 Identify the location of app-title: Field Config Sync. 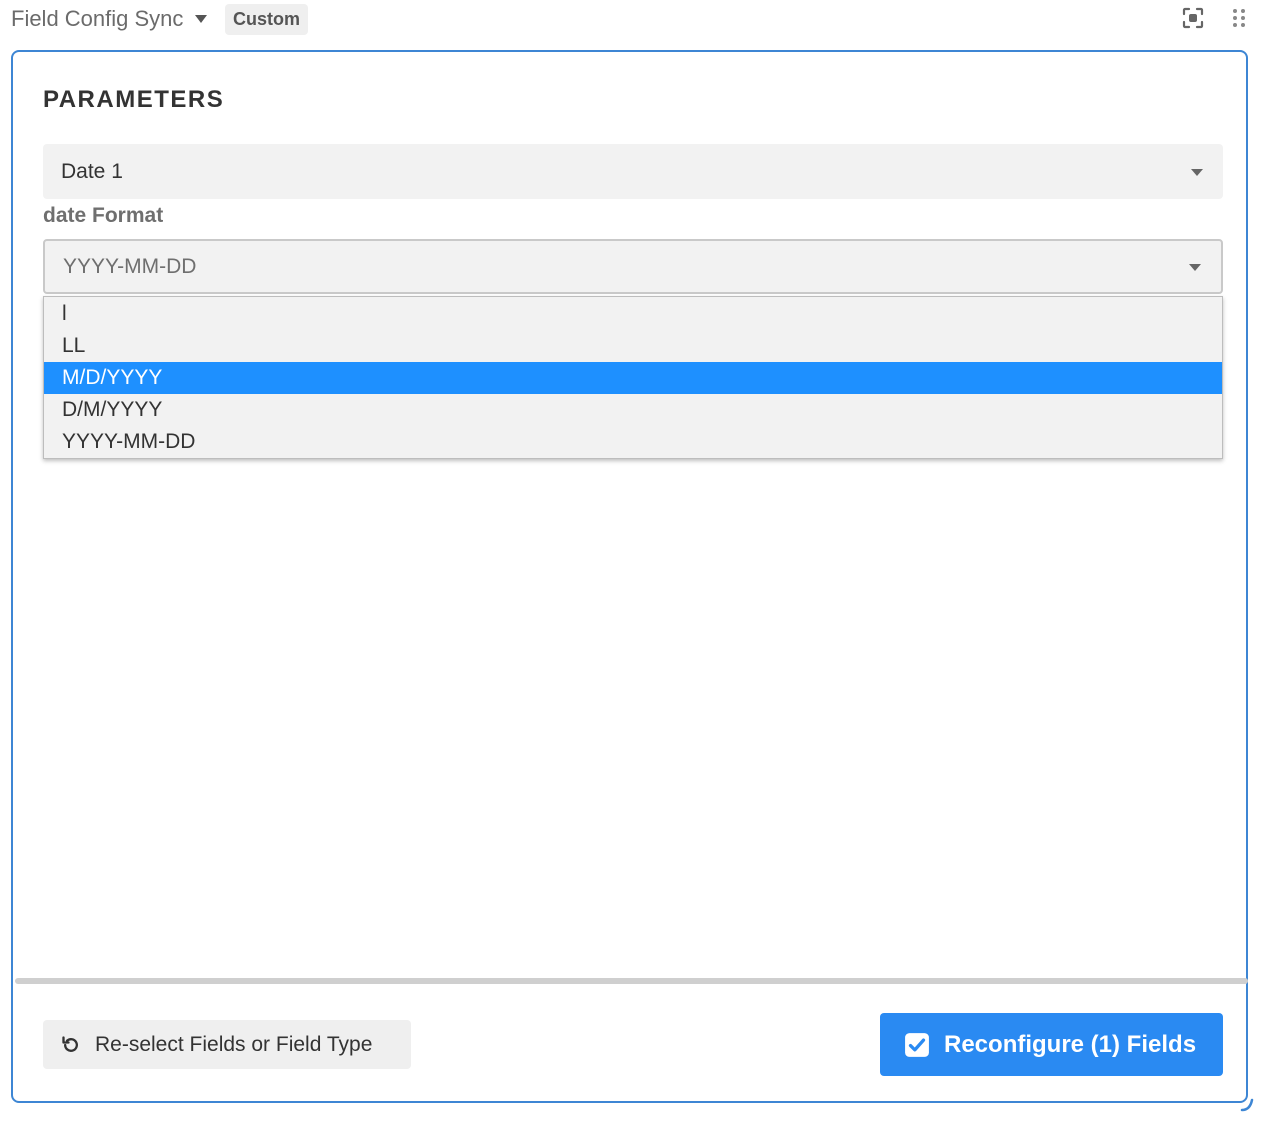
(97, 18).